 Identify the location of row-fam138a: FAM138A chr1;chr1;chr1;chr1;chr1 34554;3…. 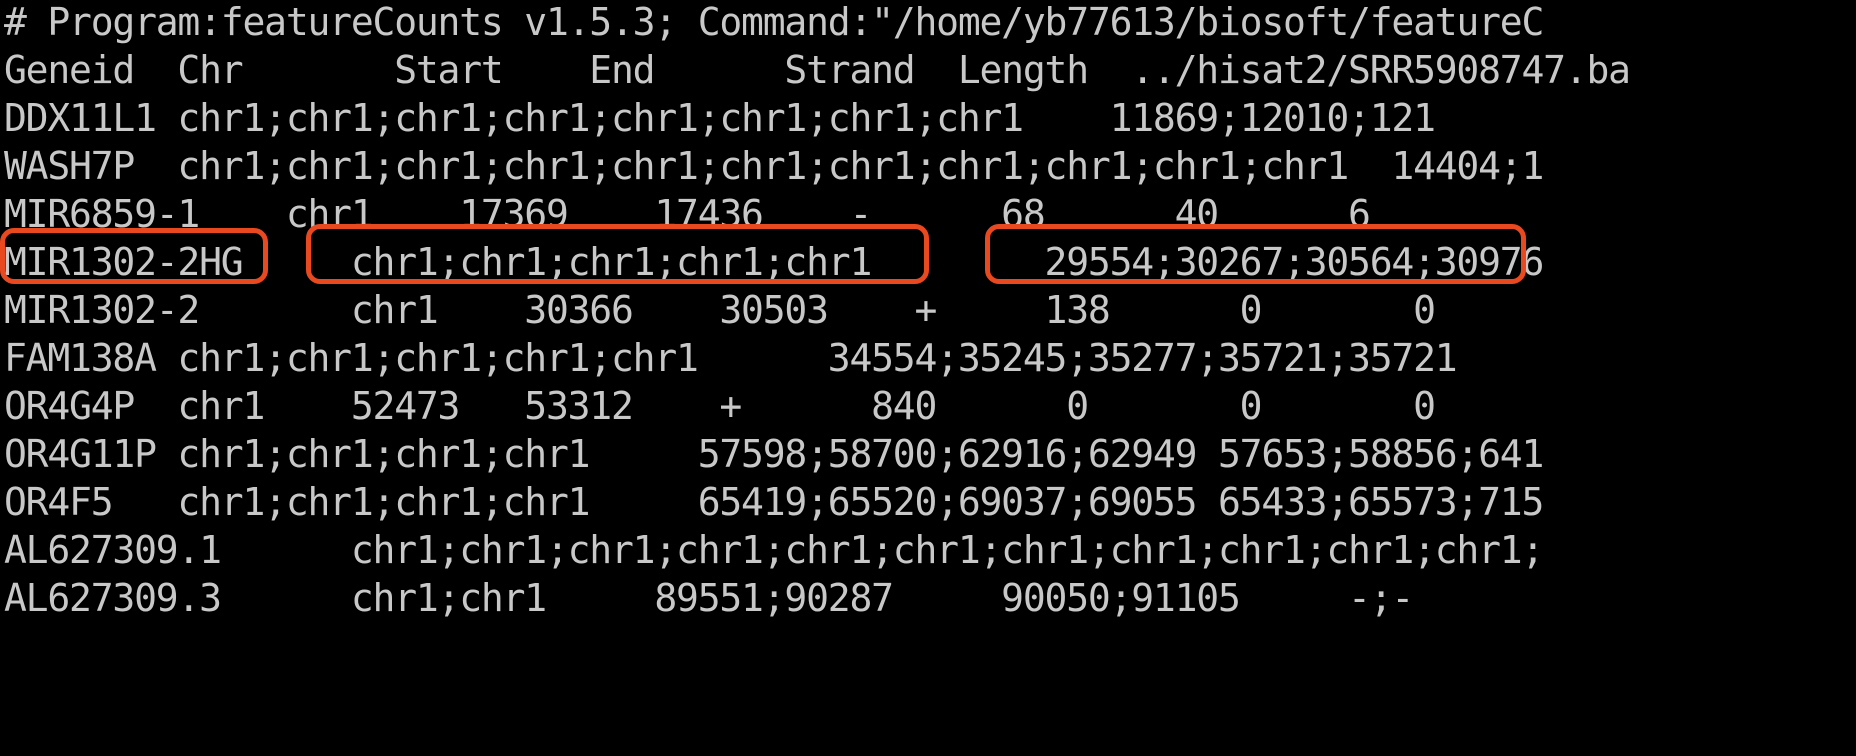
(731, 358).